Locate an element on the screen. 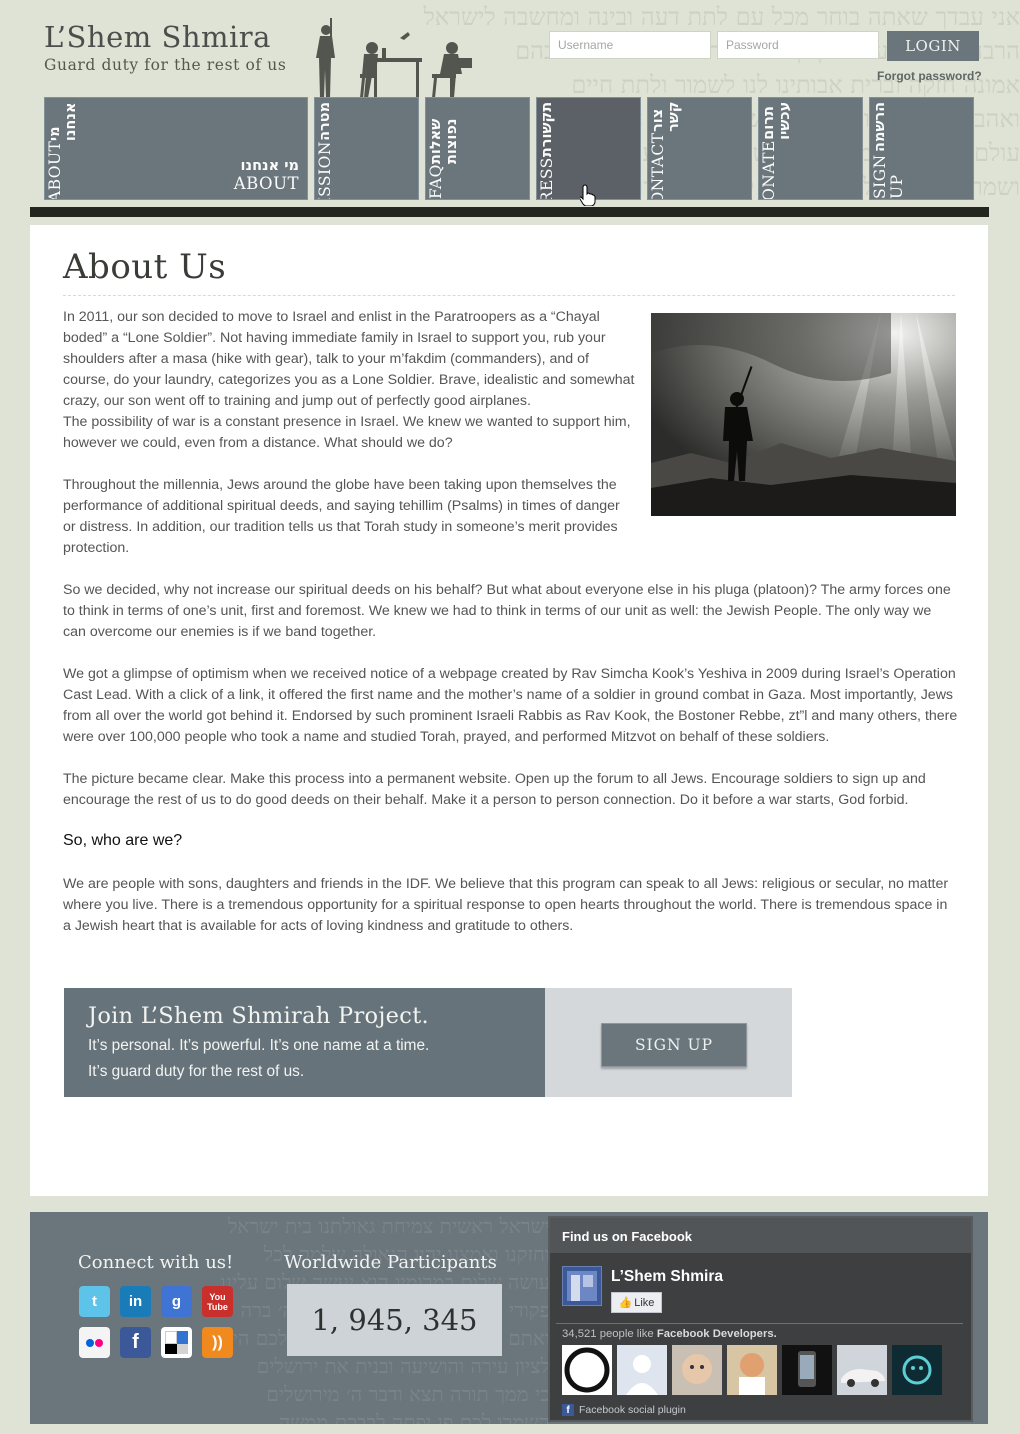  google-icon: g is located at coordinates (176, 1301).